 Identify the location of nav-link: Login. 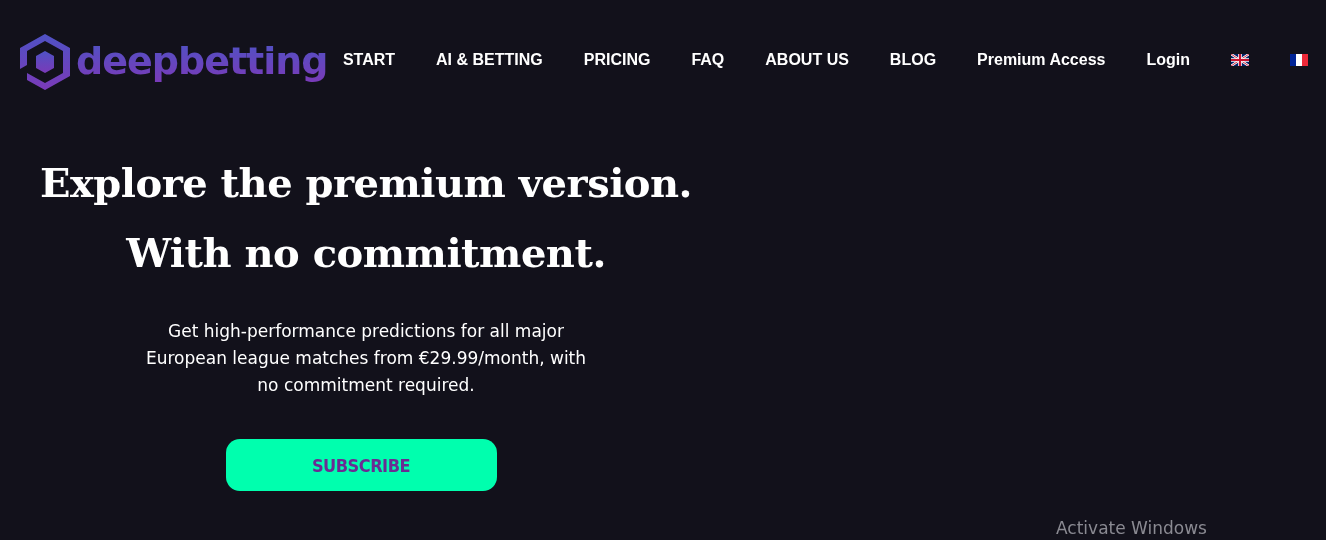
(1168, 60).